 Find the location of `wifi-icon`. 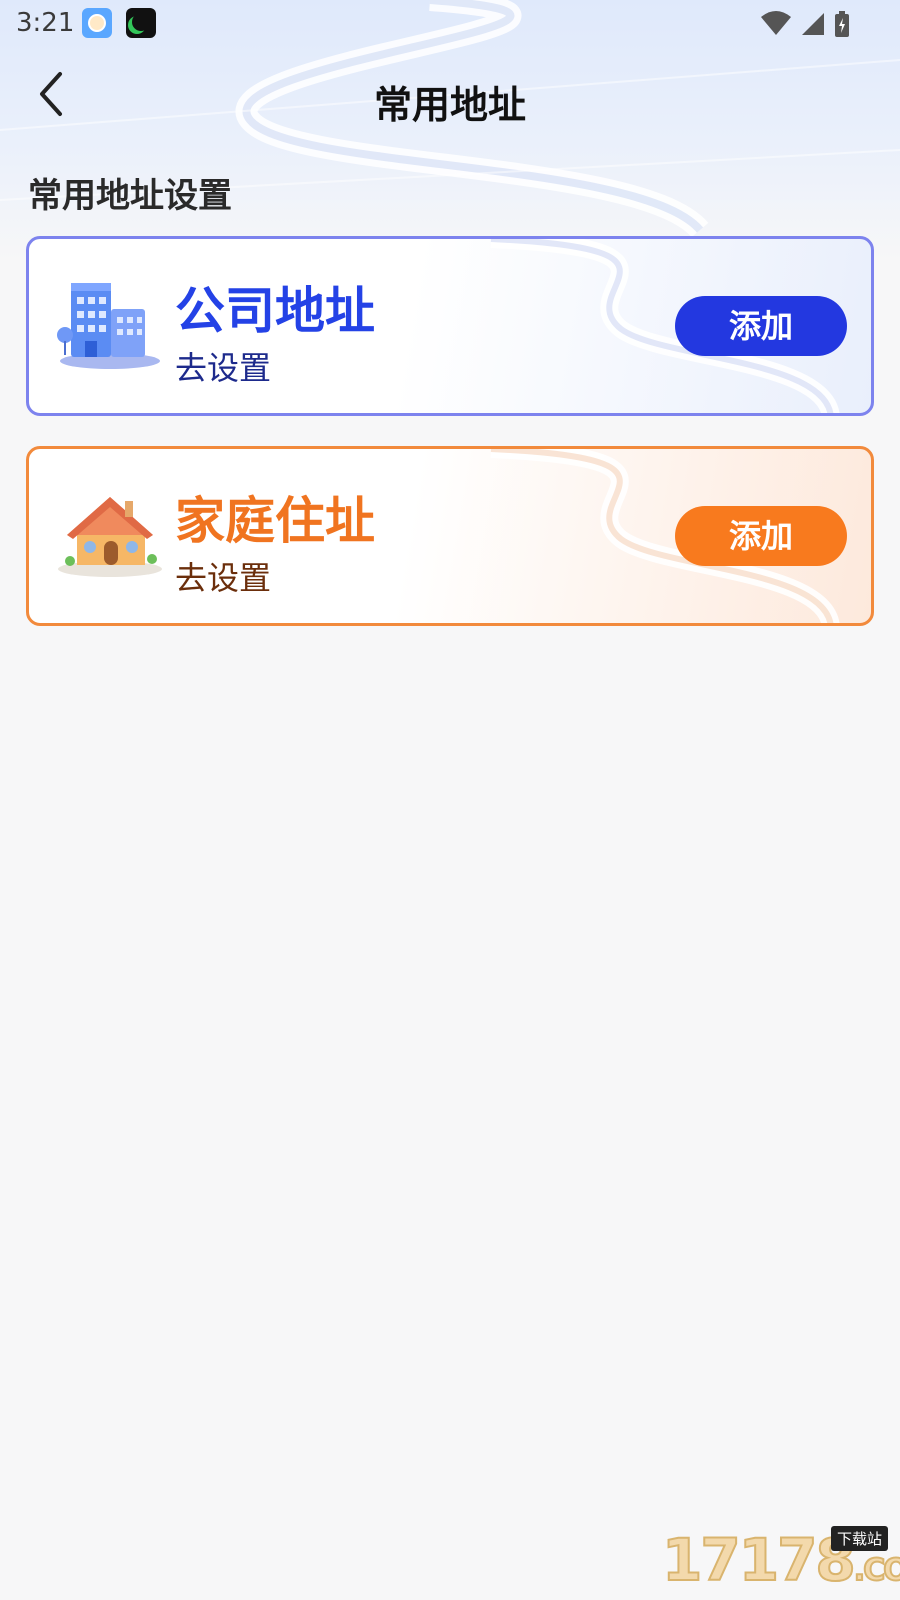

wifi-icon is located at coordinates (776, 23).